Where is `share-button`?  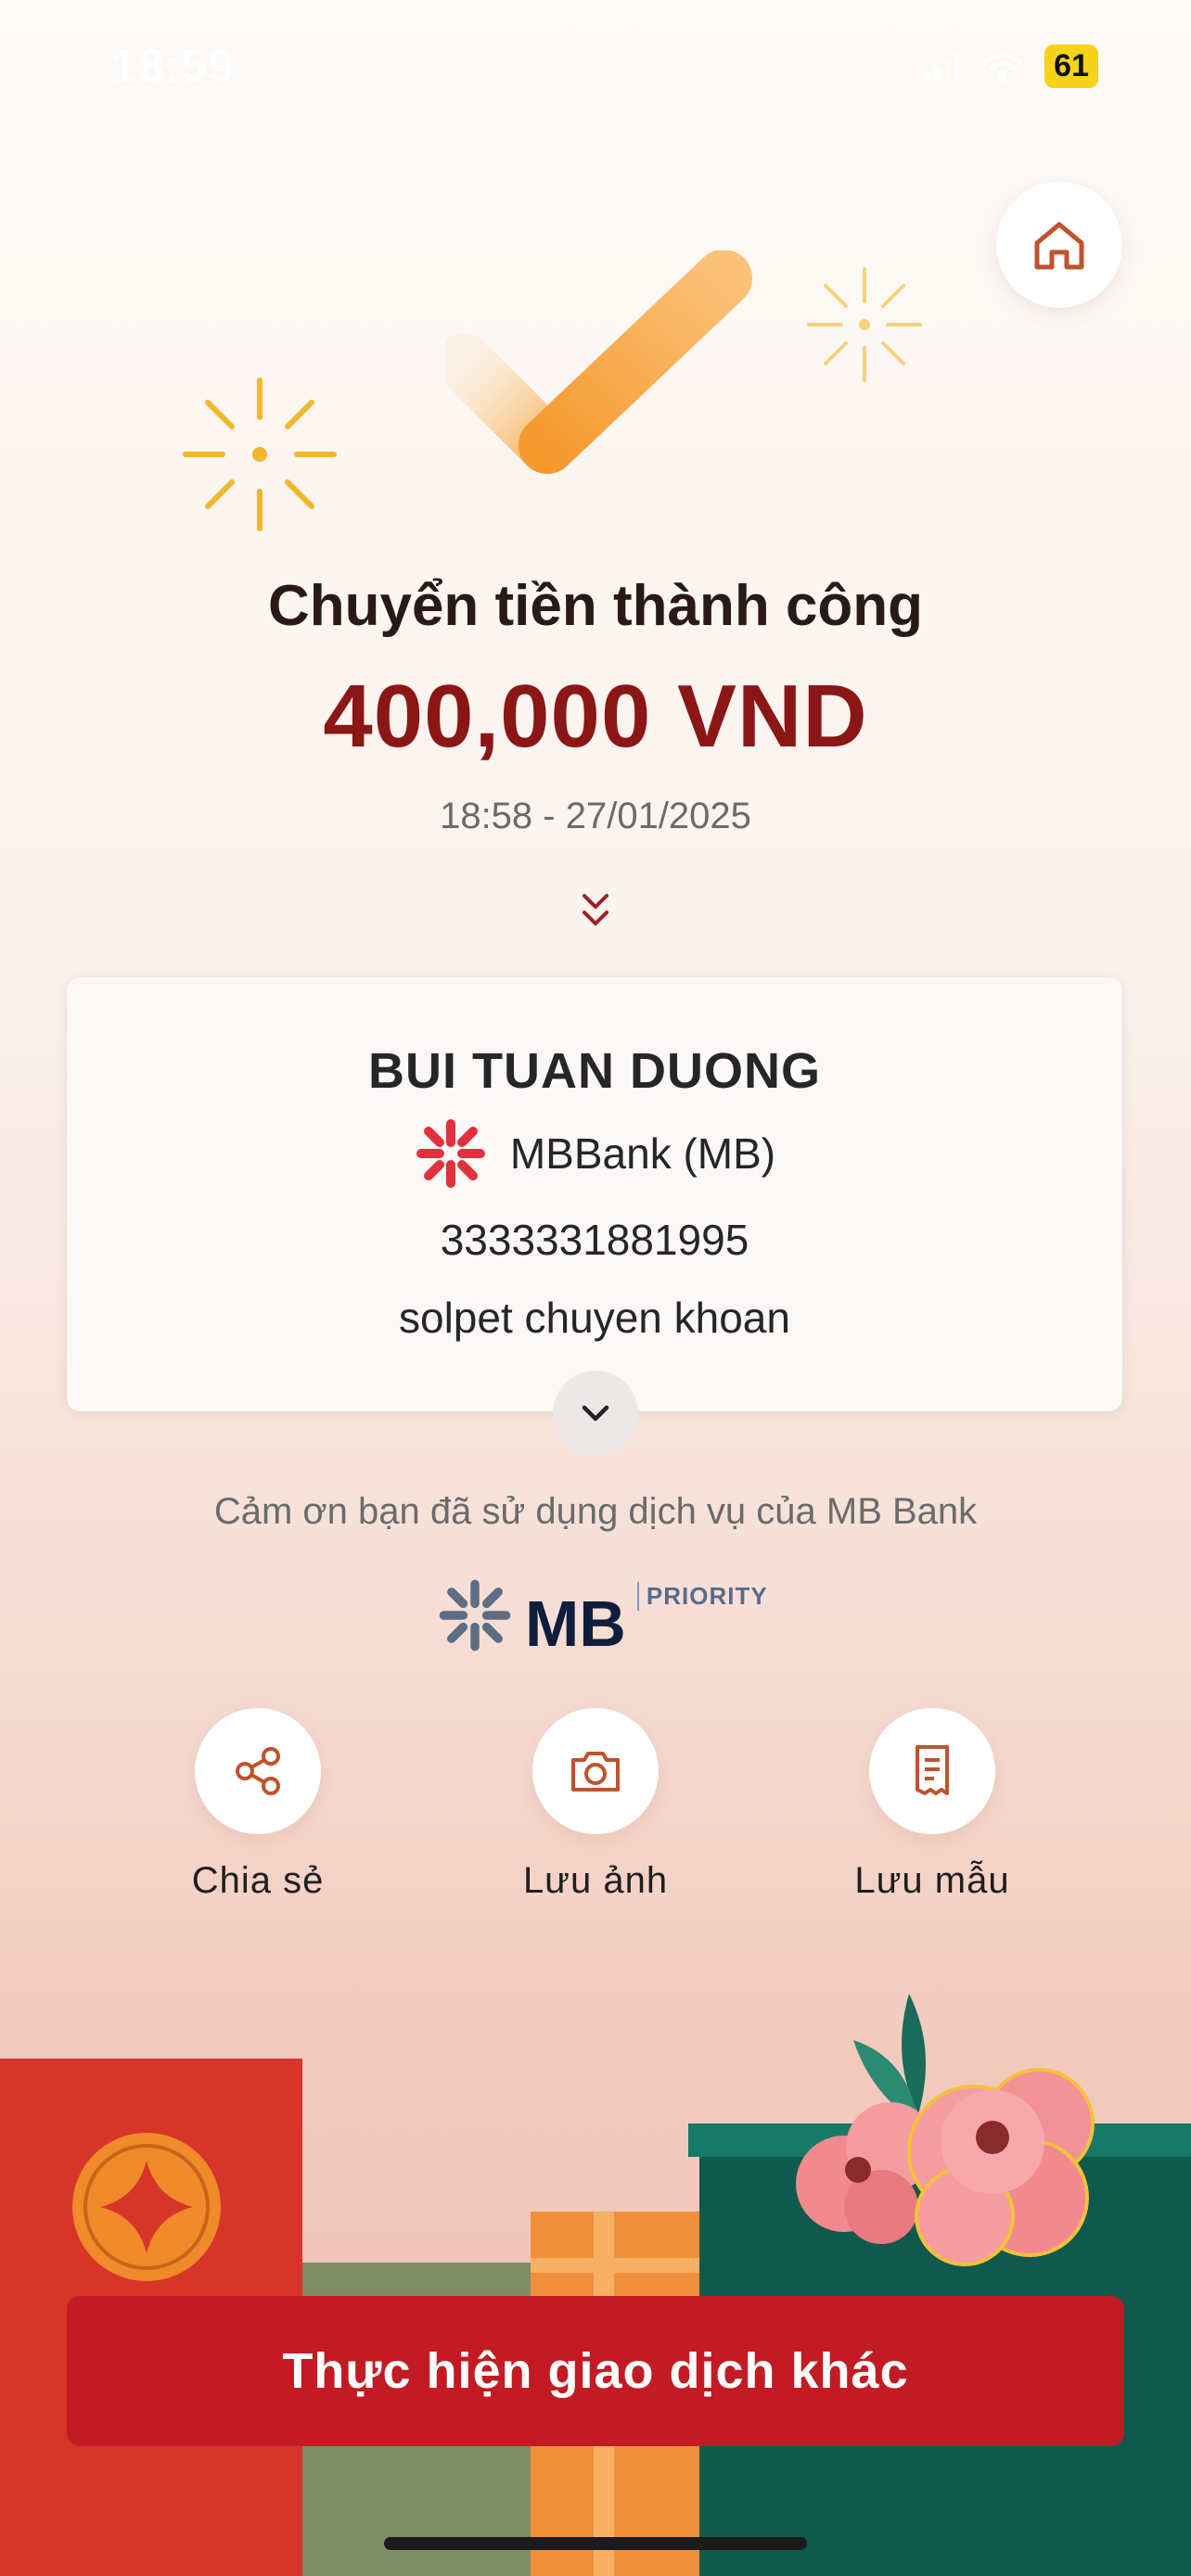
share-button is located at coordinates (258, 1771).